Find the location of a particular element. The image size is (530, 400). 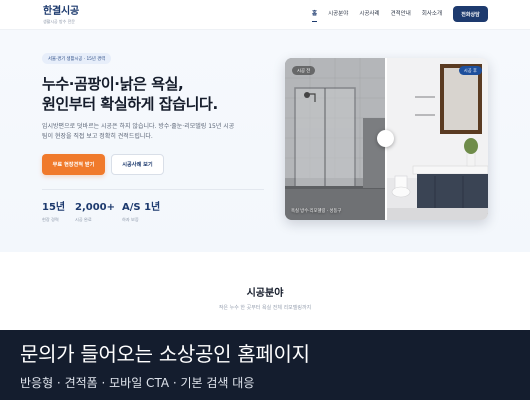

stat-completed: 2,000+ 시공 완료 is located at coordinates (95, 212).